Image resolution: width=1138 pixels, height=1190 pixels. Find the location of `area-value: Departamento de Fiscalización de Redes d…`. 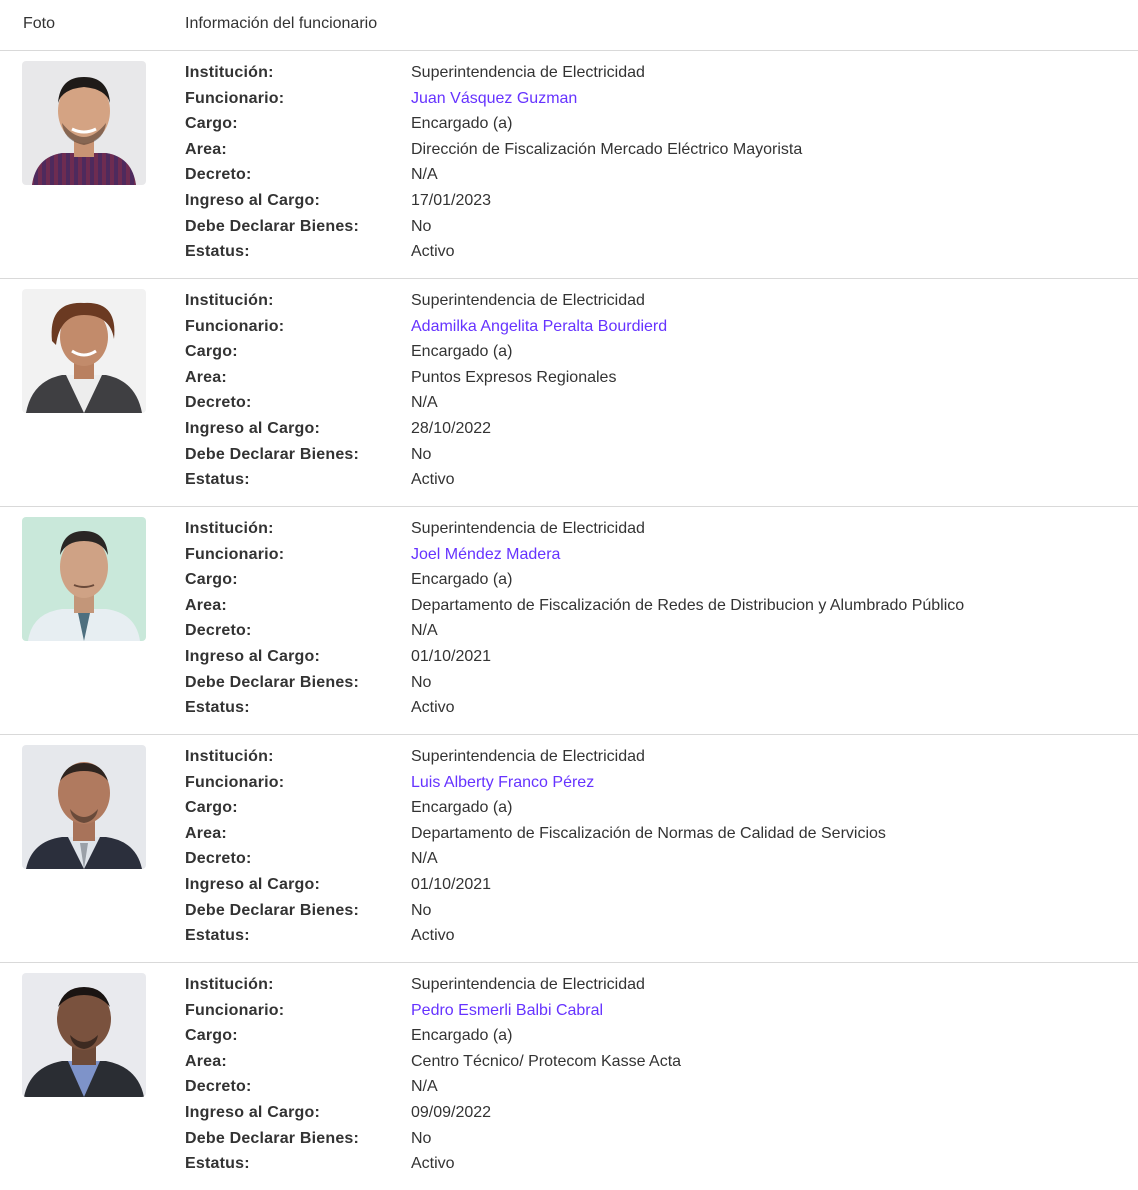

area-value: Departamento de Fiscalización de Redes d… is located at coordinates (688, 605).